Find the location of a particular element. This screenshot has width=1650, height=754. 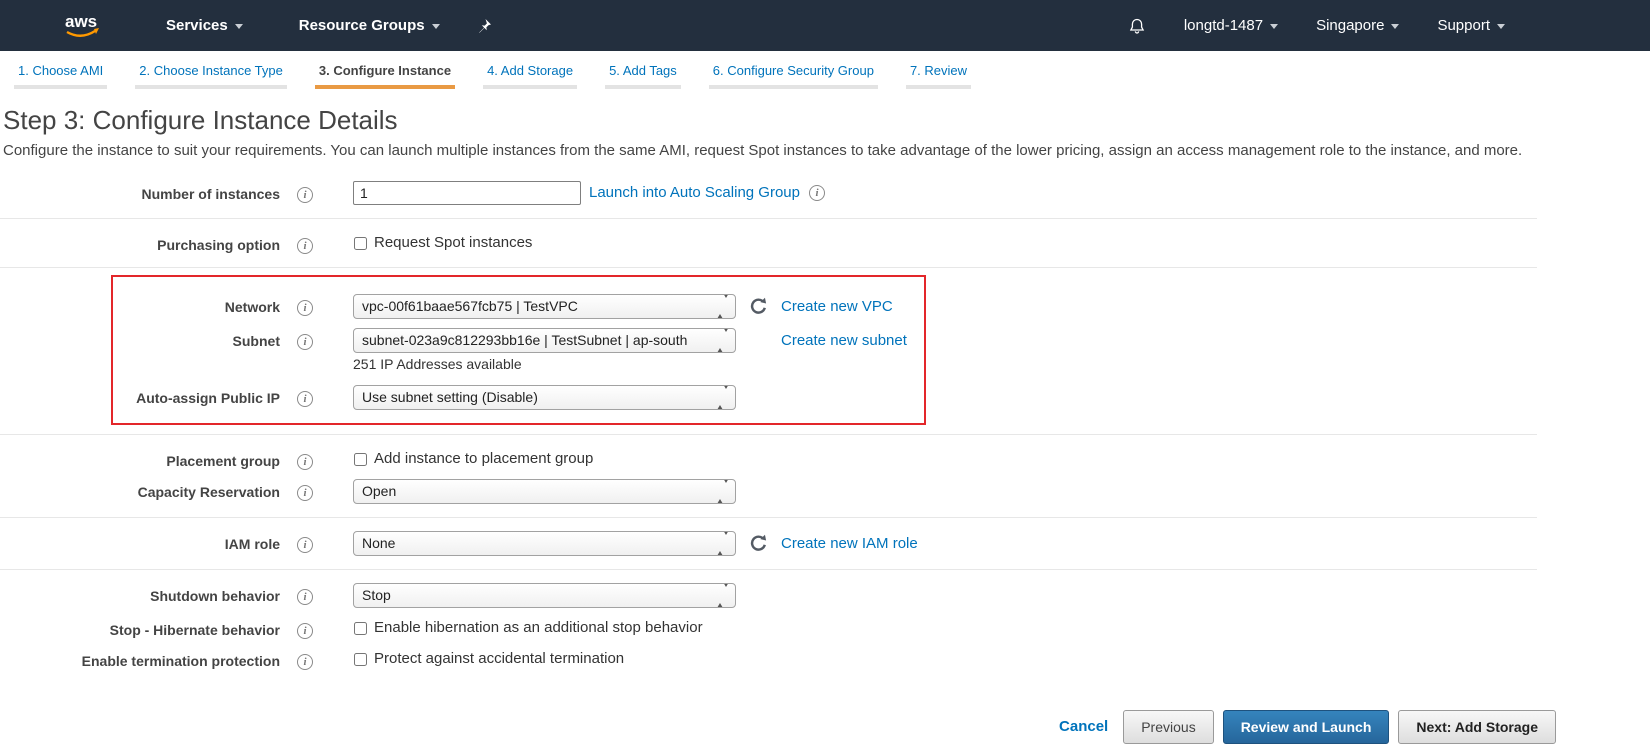

create-new-subnet-link: Create new subnet is located at coordinates (844, 340).